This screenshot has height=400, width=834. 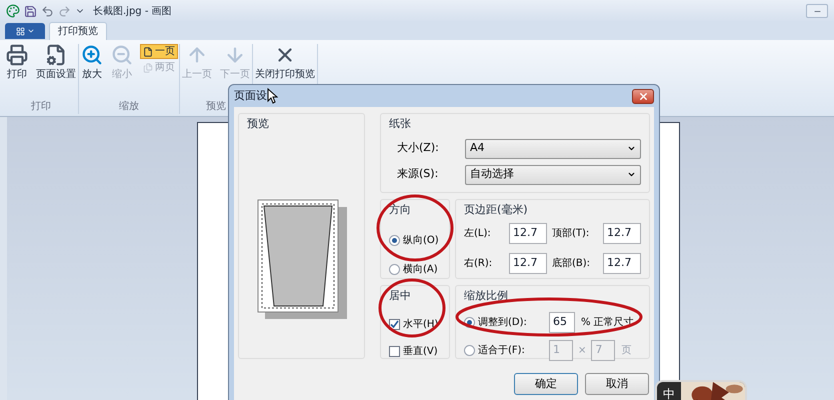 What do you see at coordinates (400, 124) in the screenshot?
I see `group-title: 纸张` at bounding box center [400, 124].